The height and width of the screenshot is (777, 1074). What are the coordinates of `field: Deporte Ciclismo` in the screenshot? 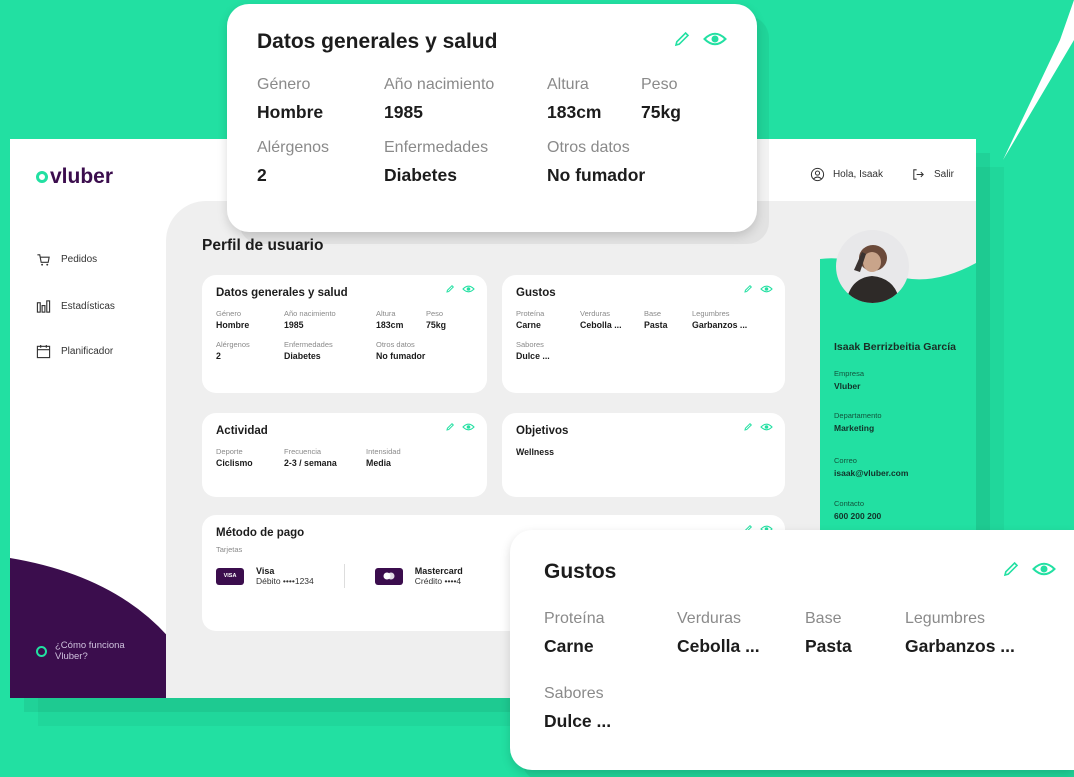 It's located at (234, 457).